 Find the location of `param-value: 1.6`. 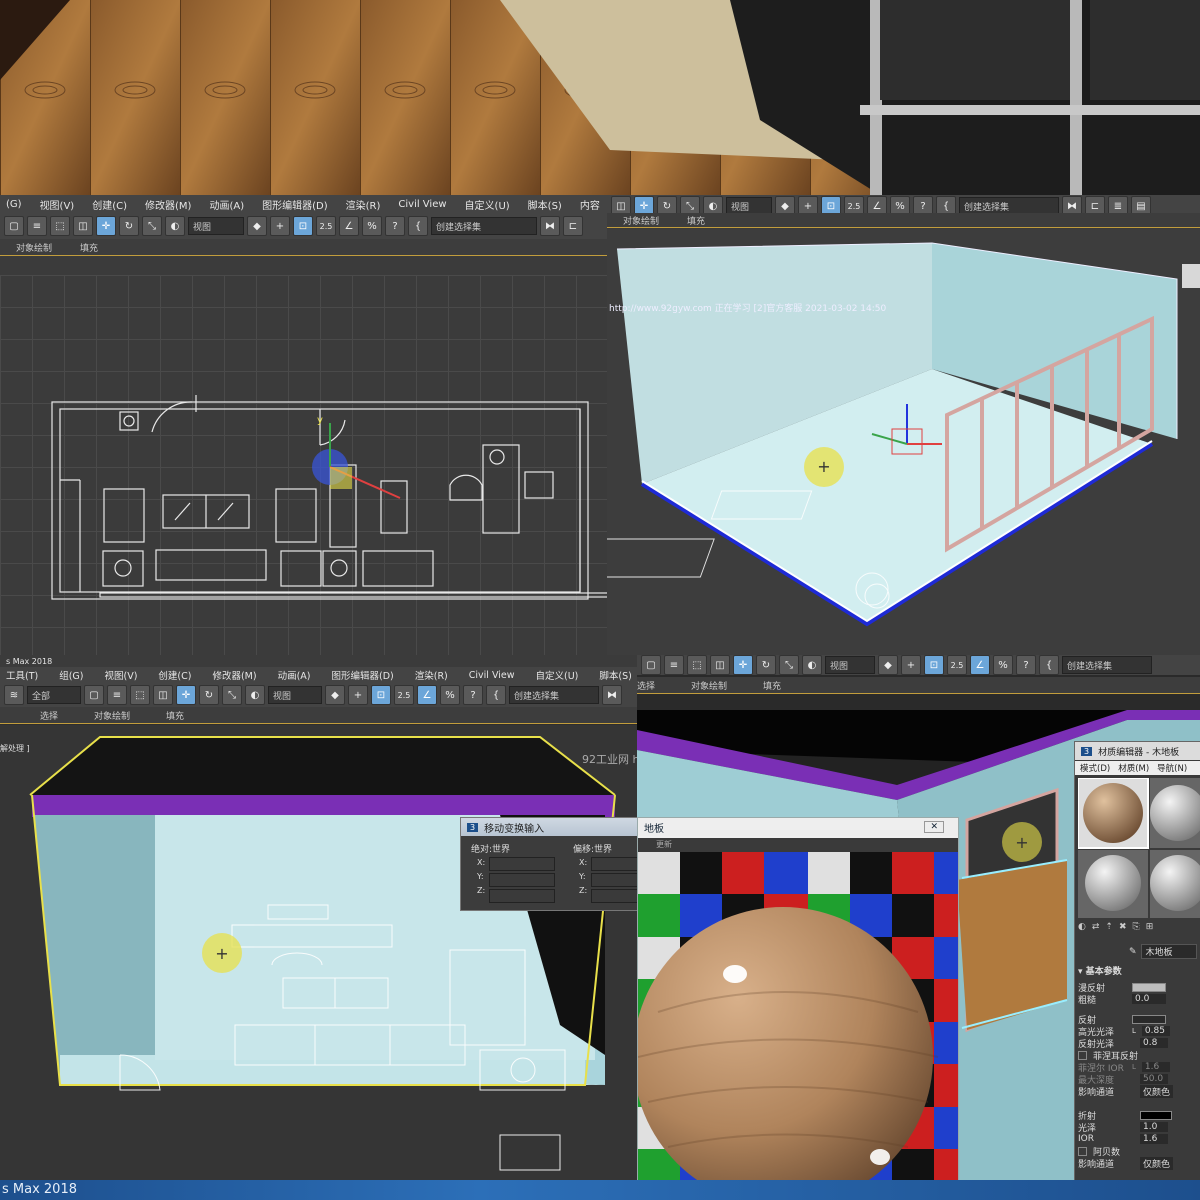

param-value: 1.6 is located at coordinates (1154, 1139).